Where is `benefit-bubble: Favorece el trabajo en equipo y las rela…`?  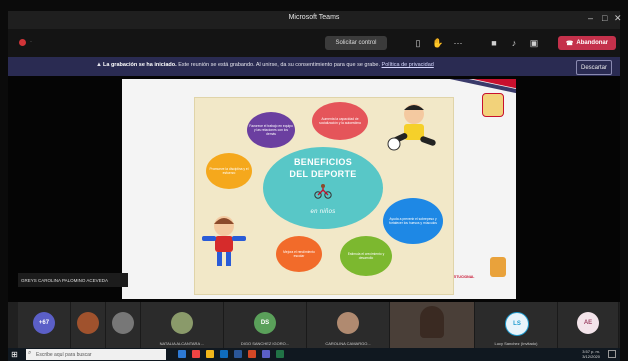
benefit-bubble: Favorece el trabajo en equipo y las rela… is located at coordinates (271, 130).